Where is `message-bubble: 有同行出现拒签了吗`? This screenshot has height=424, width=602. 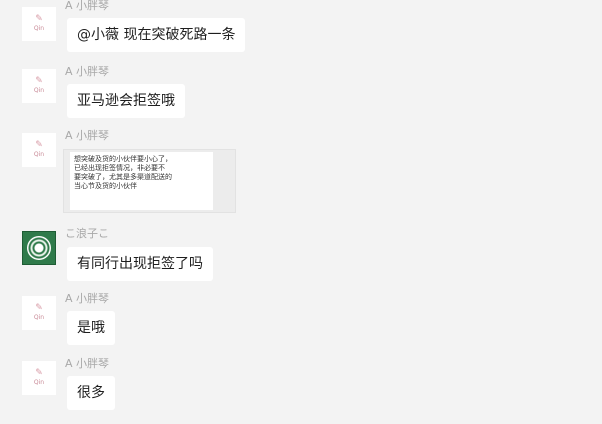 message-bubble: 有同行出现拒签了吗 is located at coordinates (140, 264).